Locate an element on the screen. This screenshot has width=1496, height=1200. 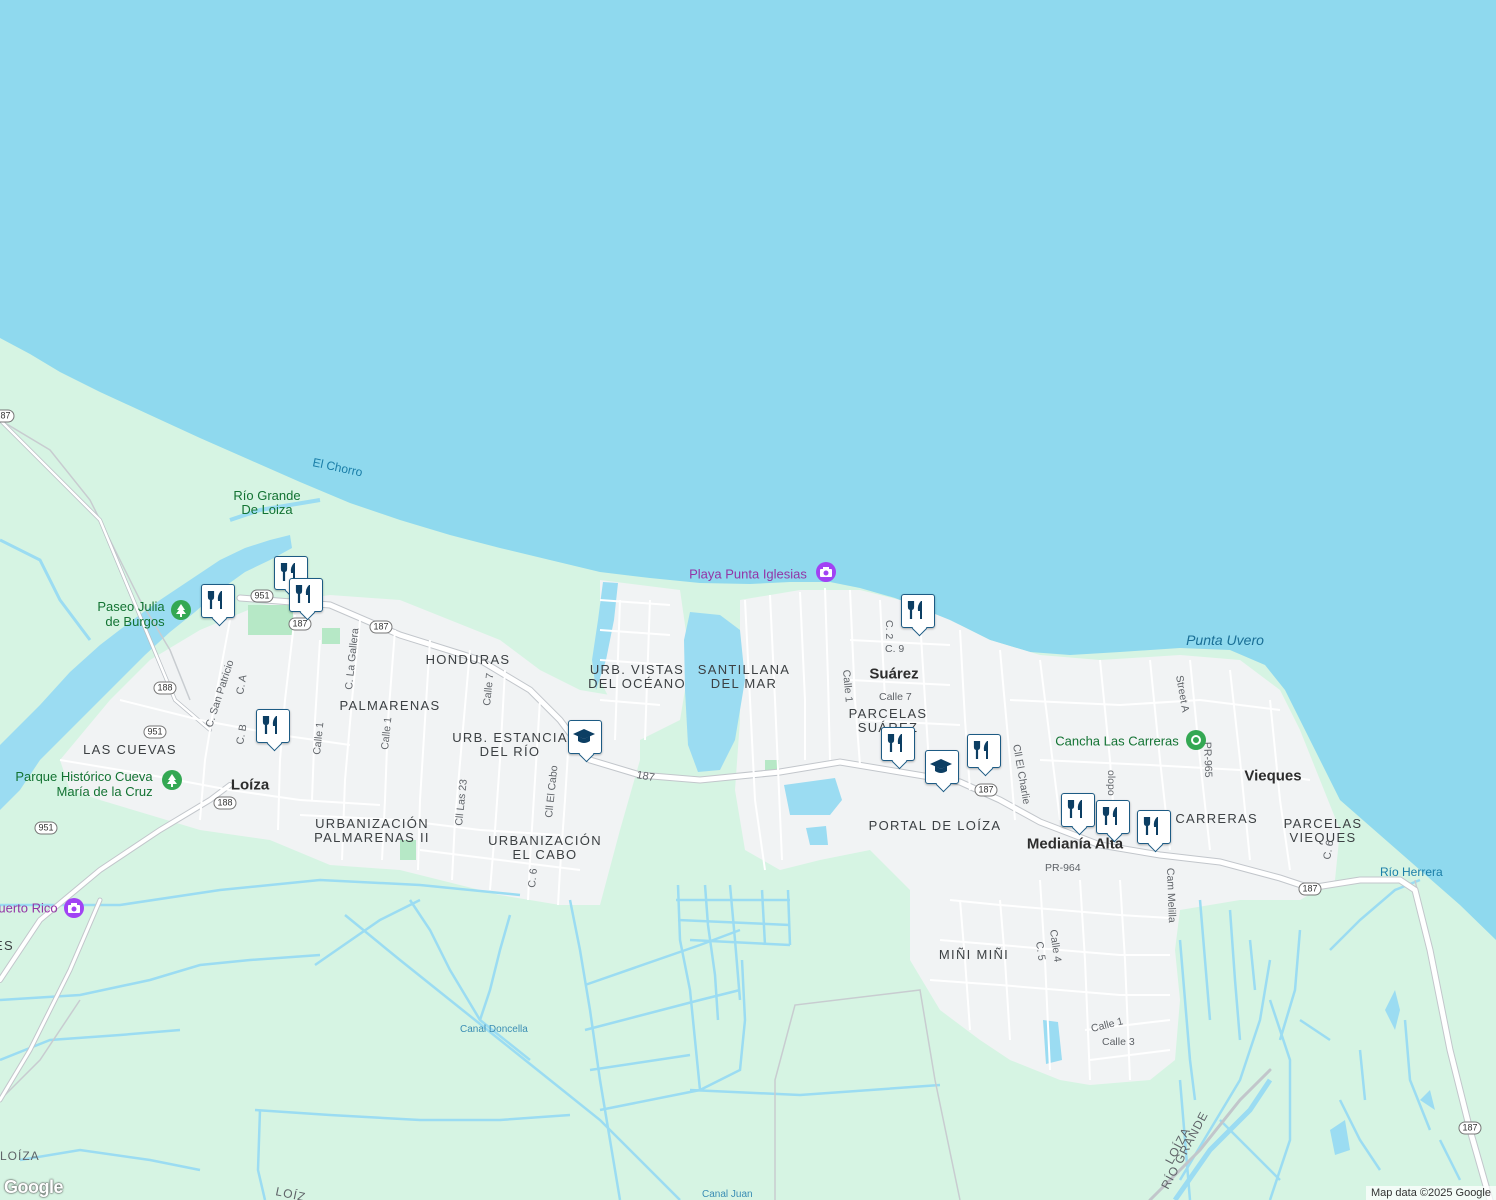
area-label-parcelas-vieques: PARCELAS VIEQUES is located at coordinates (1323, 831).